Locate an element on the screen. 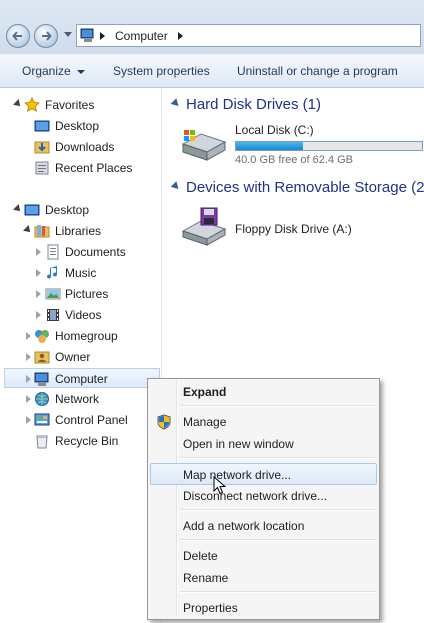 Image resolution: width=424 pixels, height=623 pixels. recent-places-icon is located at coordinates (42, 168).